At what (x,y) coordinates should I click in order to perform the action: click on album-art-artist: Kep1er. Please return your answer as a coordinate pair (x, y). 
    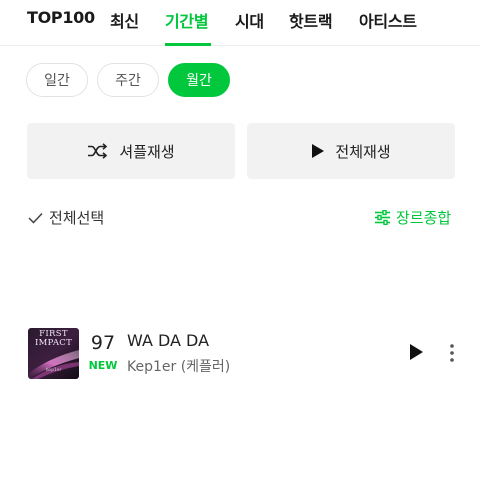
    Looking at the image, I should click on (53, 370).